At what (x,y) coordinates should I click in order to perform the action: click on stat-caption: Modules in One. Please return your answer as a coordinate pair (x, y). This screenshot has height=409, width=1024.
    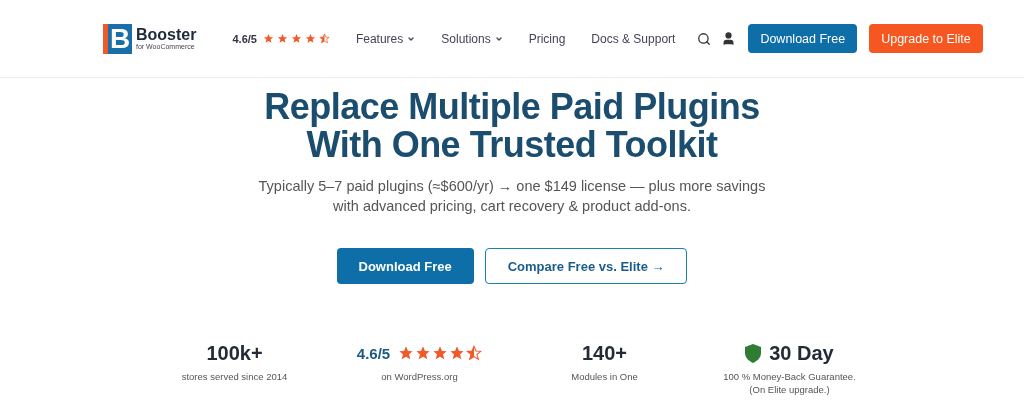
    Looking at the image, I should click on (604, 376).